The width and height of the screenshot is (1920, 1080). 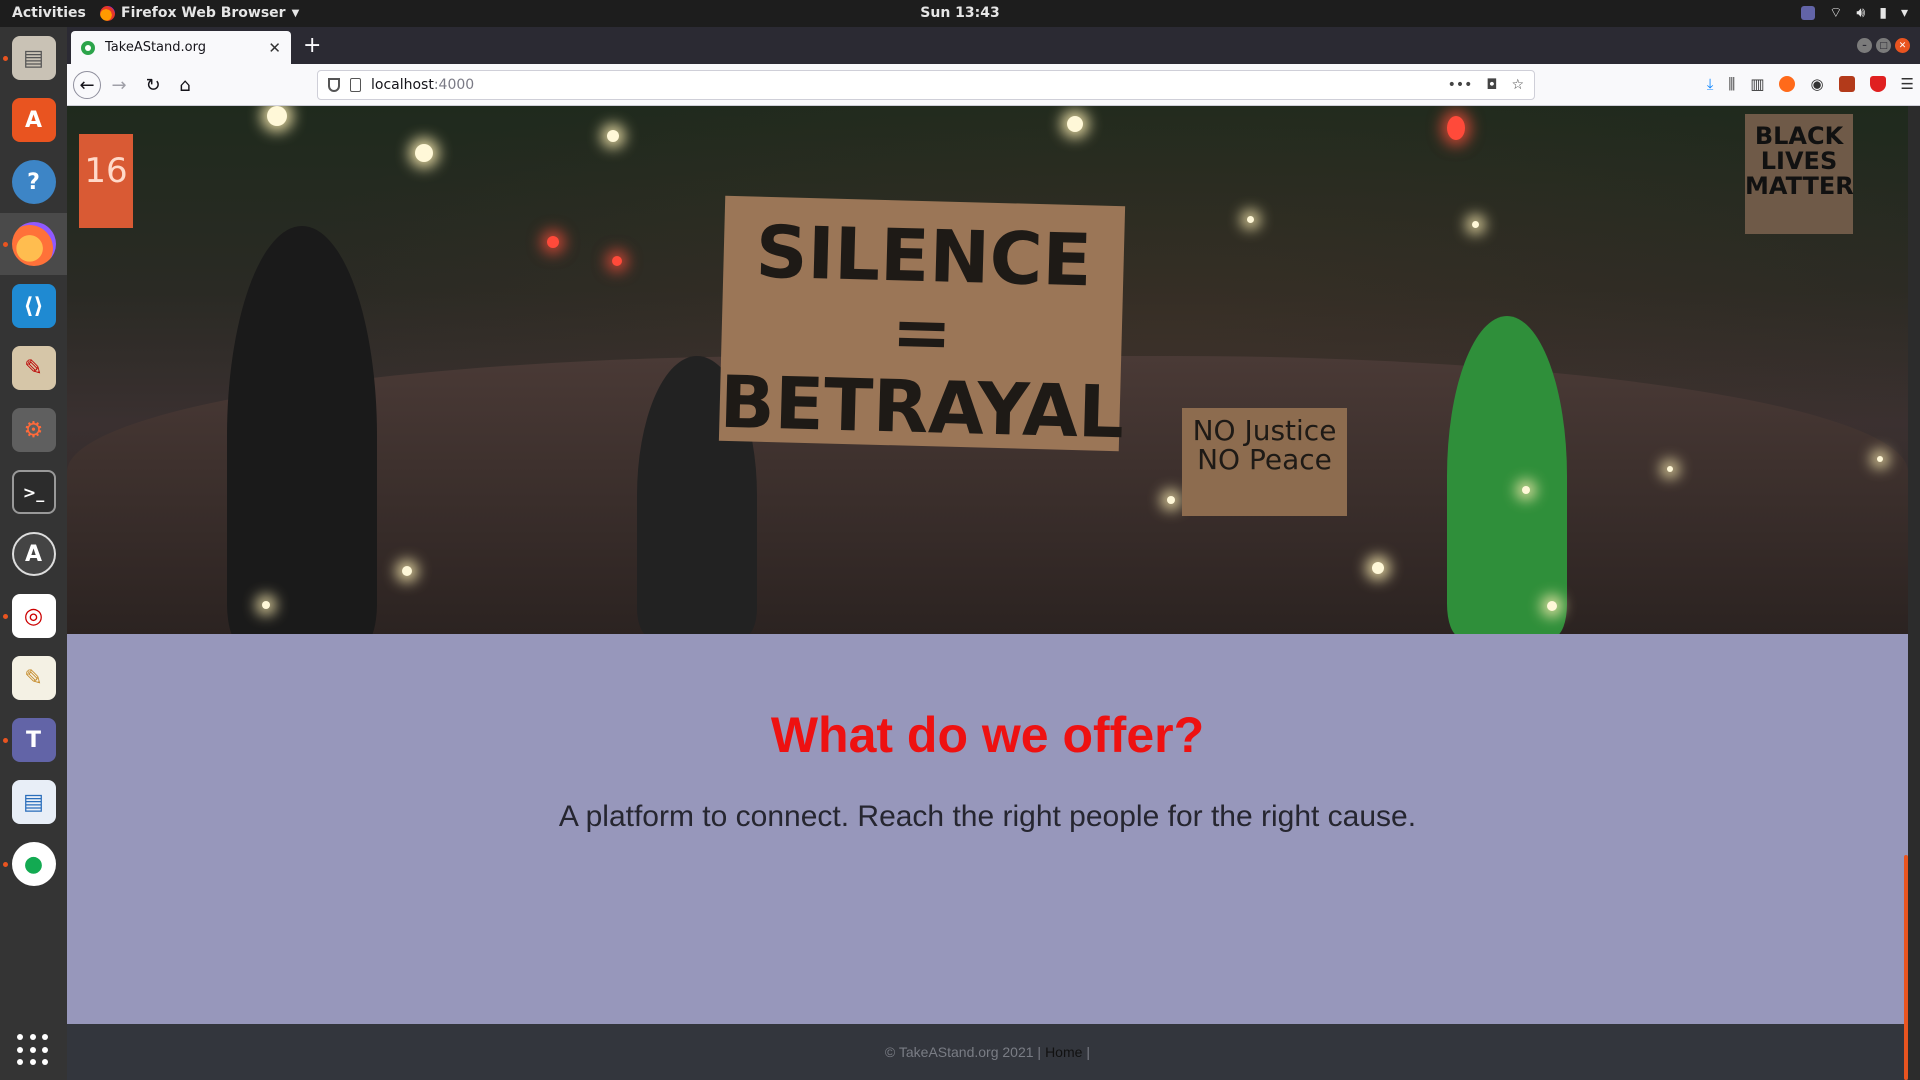 I want to click on scrollbar-thumb, so click(x=1906, y=967).